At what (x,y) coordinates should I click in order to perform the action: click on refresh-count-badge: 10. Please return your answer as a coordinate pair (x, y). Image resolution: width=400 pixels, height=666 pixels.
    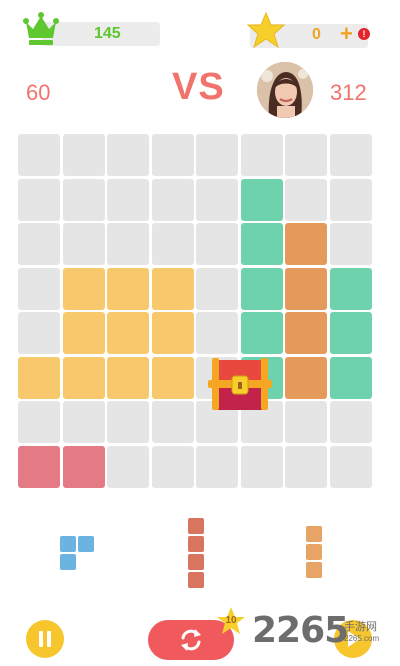
    Looking at the image, I should click on (231, 621).